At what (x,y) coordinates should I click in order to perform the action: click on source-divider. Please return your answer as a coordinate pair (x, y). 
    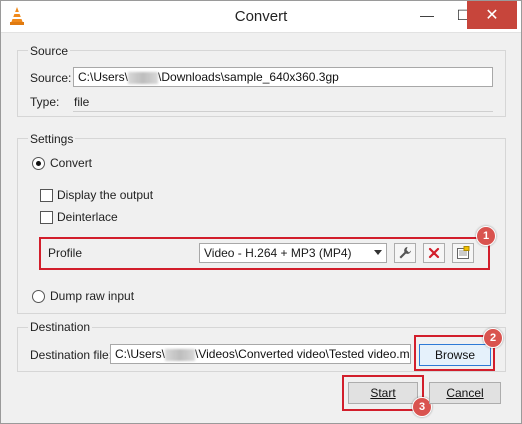
    Looking at the image, I should click on (283, 111).